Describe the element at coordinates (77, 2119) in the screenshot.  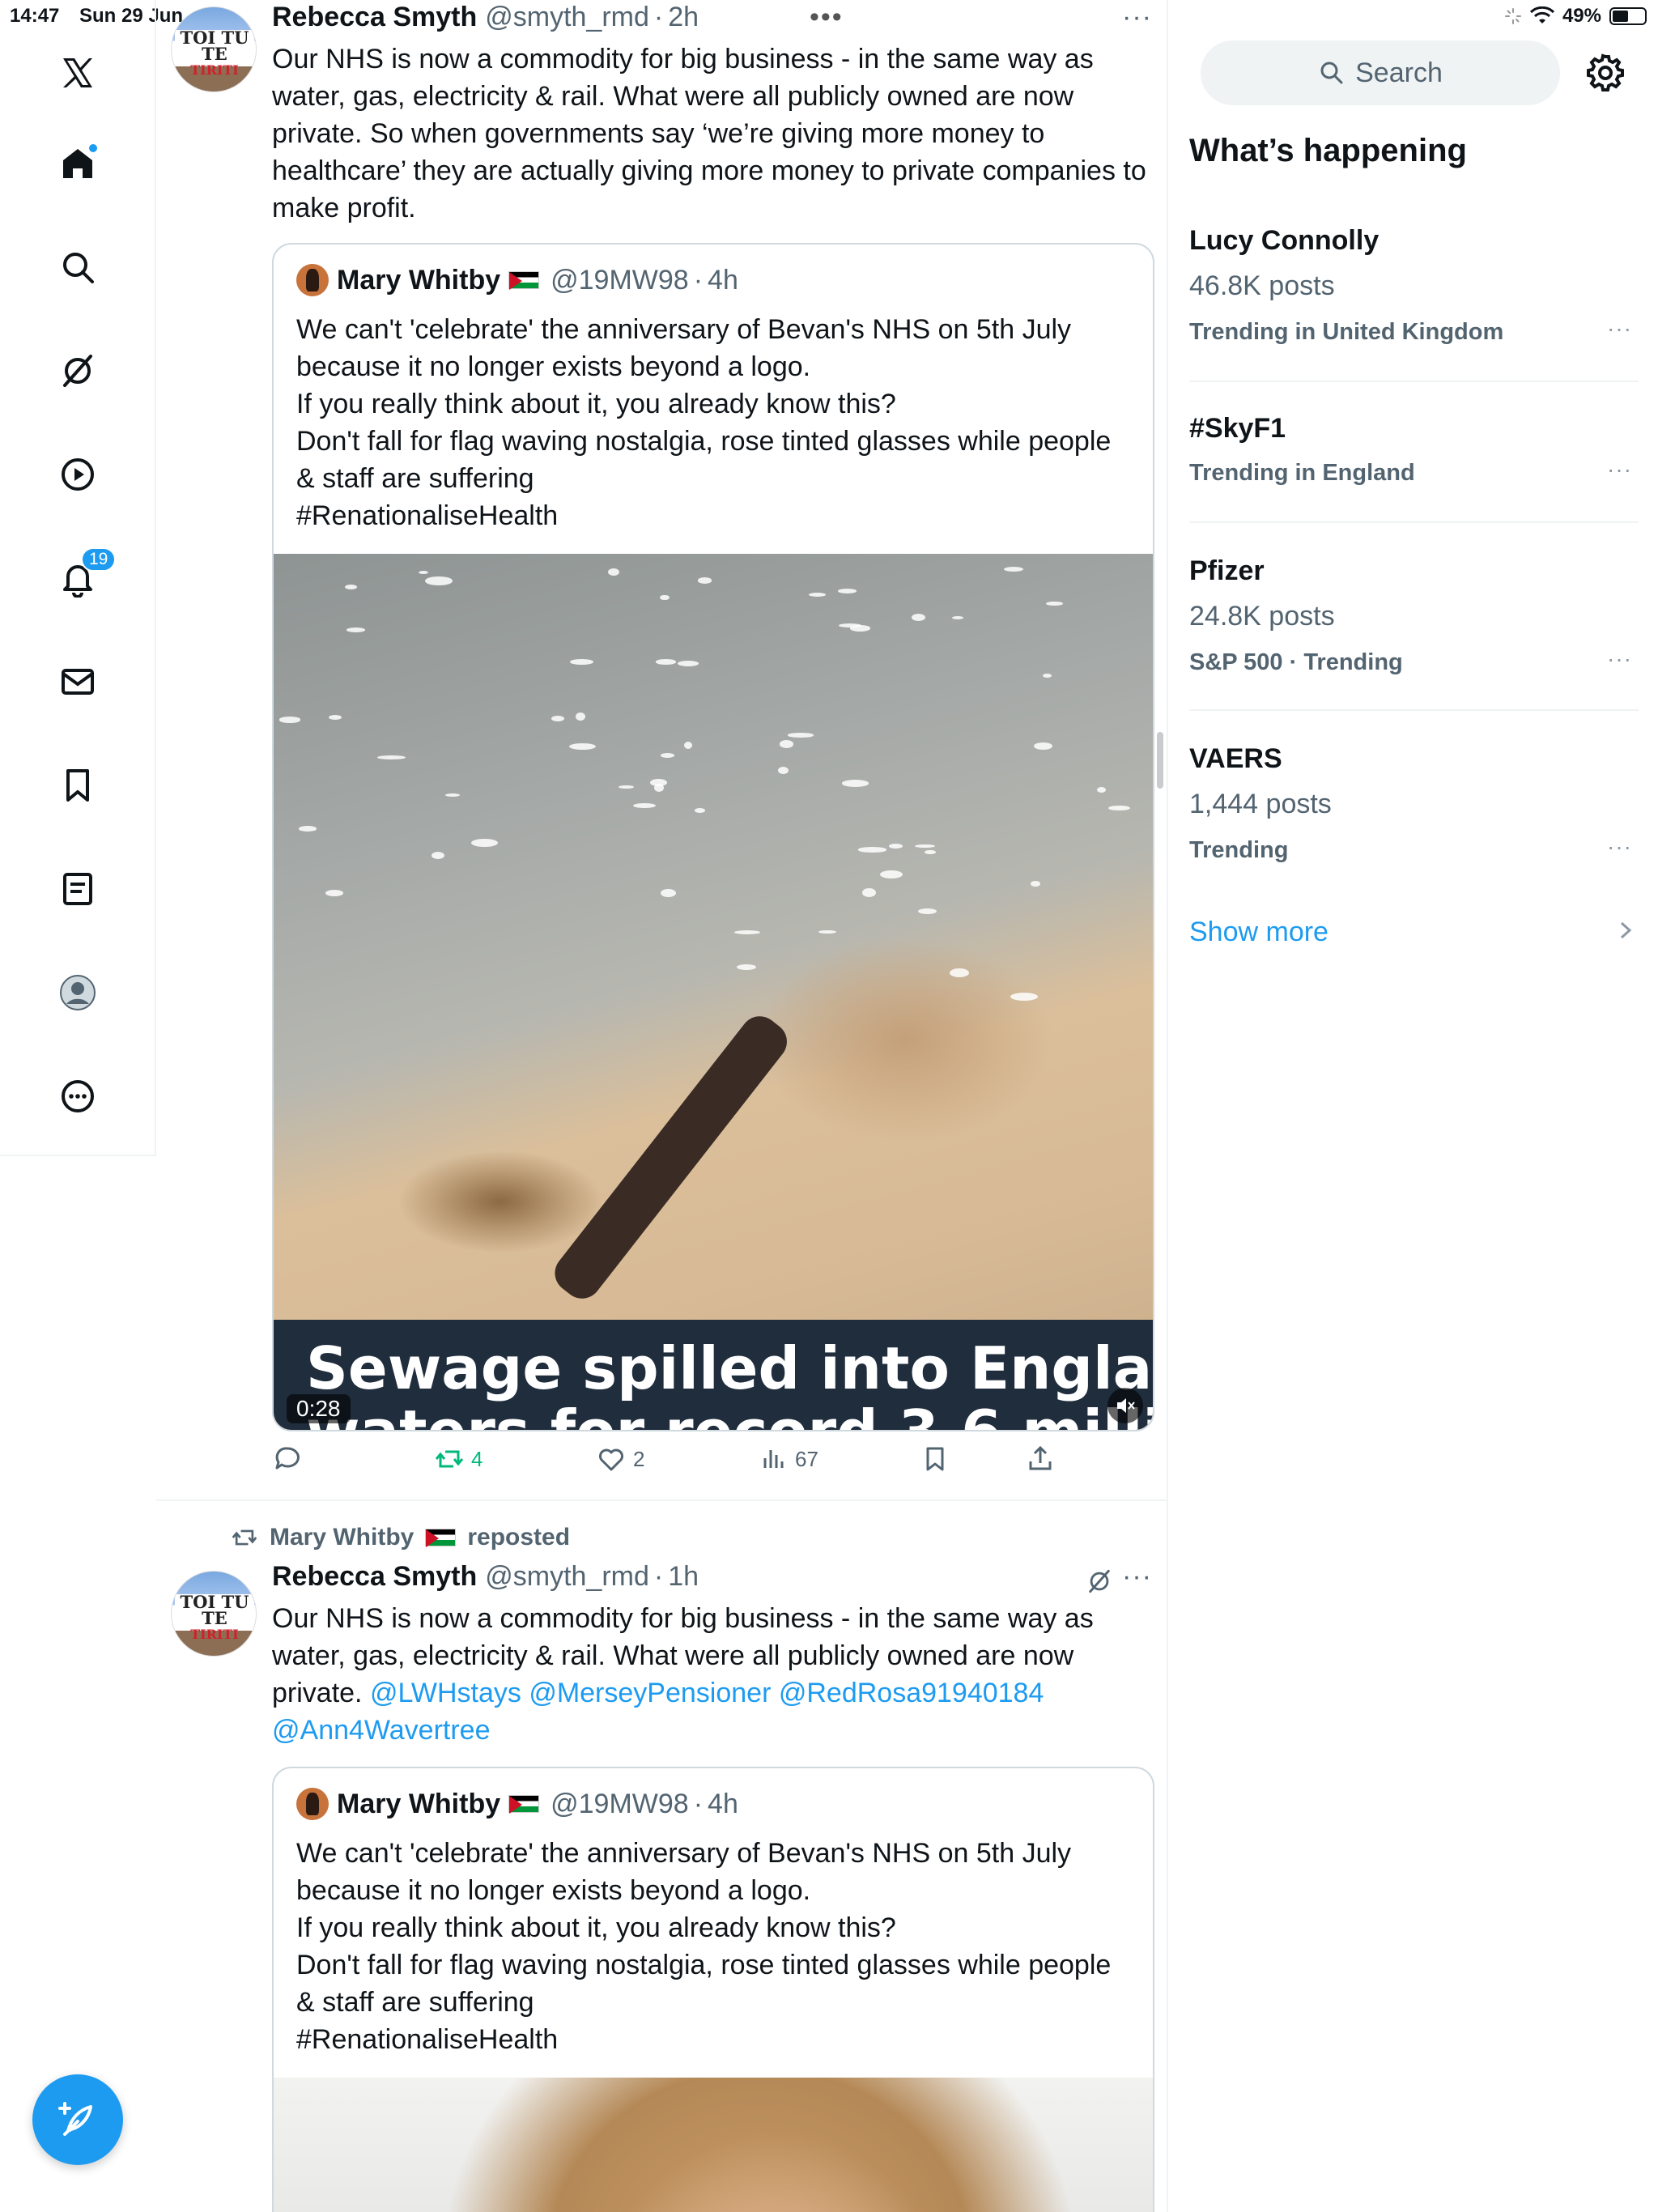
I see `compose-post-button` at that location.